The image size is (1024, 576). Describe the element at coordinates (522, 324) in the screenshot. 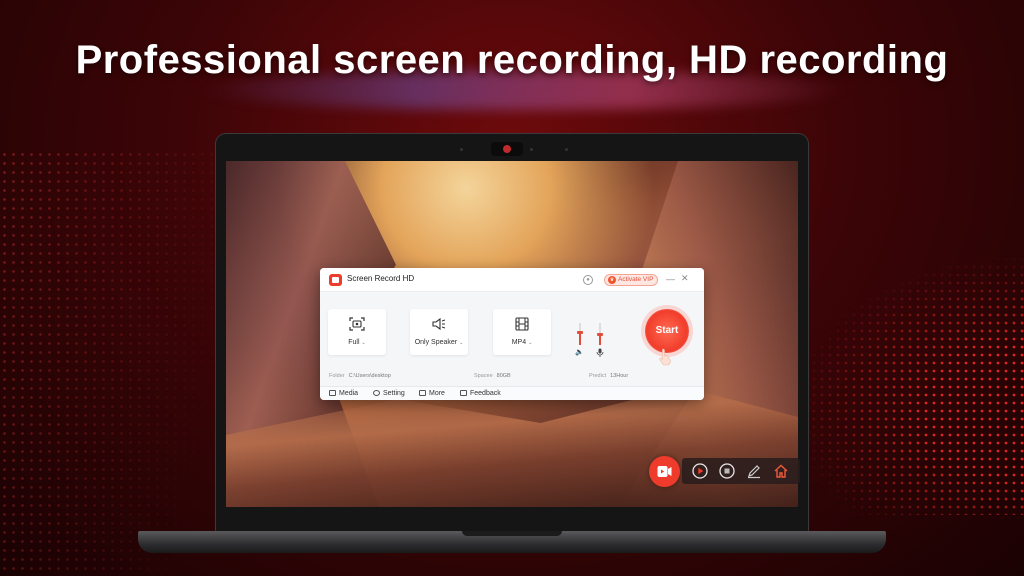

I see `film-icon` at that location.